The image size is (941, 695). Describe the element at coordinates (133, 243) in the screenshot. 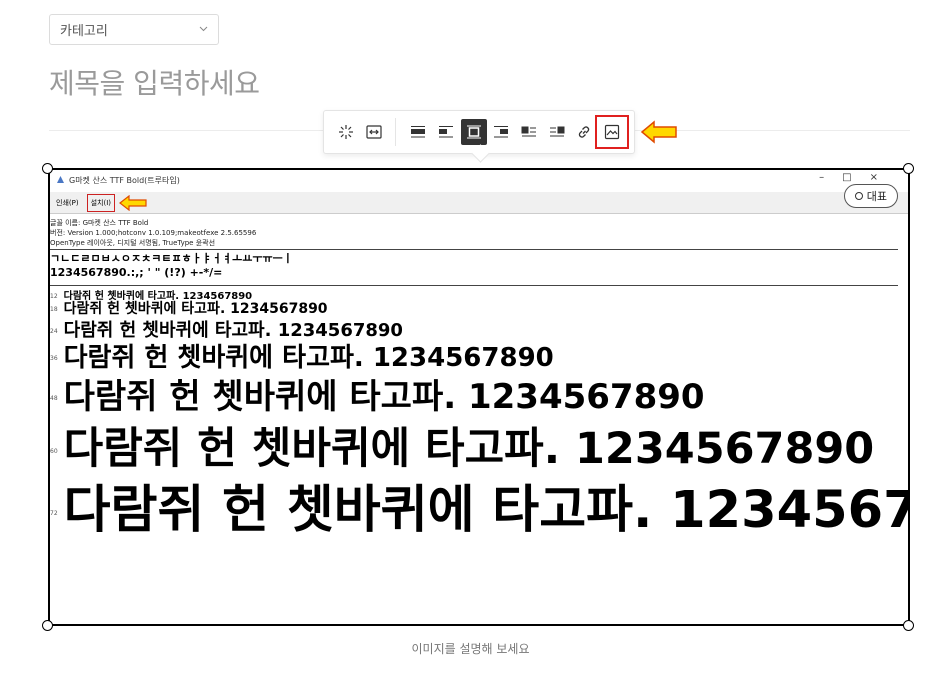

I see `meta-line: OpenType 레이아웃, 디지털 서명됨, TrueType 윤곽선` at that location.